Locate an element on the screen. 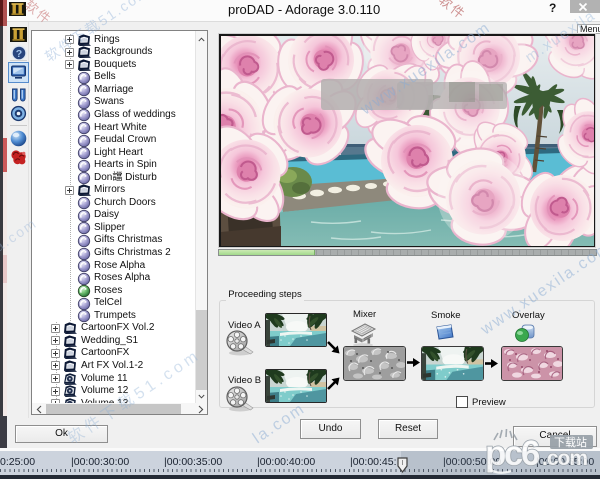  svg-text: pc6 is located at coordinates (512, 453).